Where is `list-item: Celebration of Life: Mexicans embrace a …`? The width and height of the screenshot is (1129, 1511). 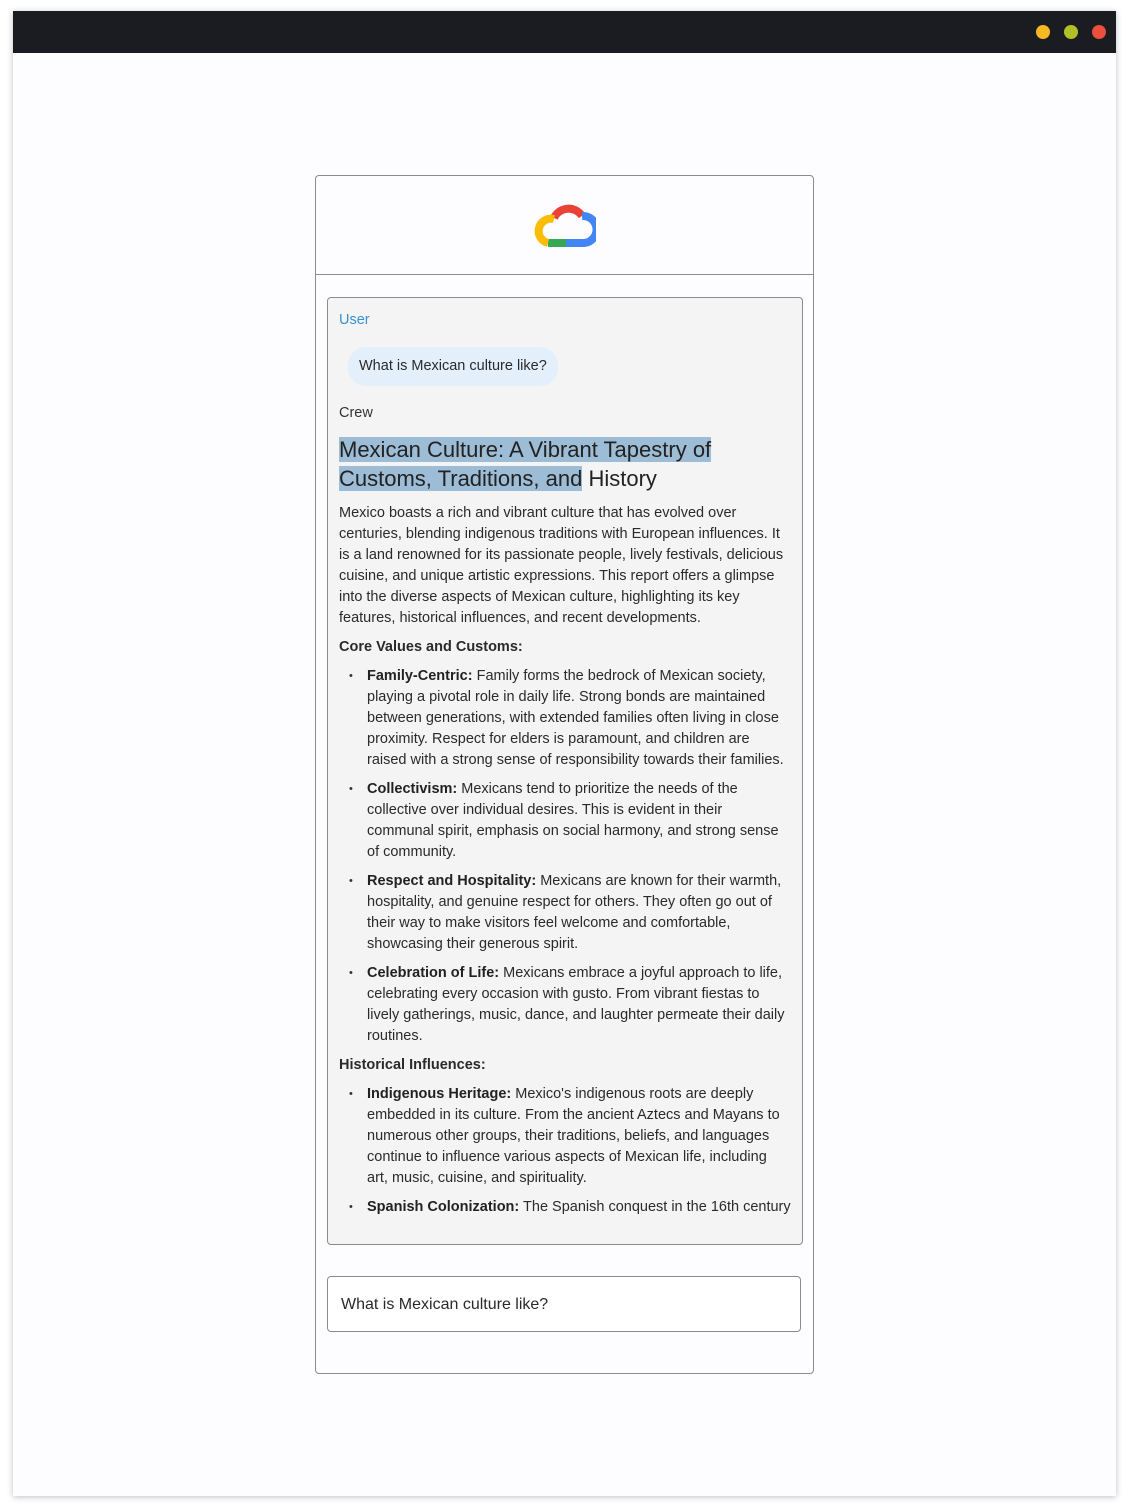
list-item: Celebration of Life: Mexicans embrace a … is located at coordinates (570, 1005).